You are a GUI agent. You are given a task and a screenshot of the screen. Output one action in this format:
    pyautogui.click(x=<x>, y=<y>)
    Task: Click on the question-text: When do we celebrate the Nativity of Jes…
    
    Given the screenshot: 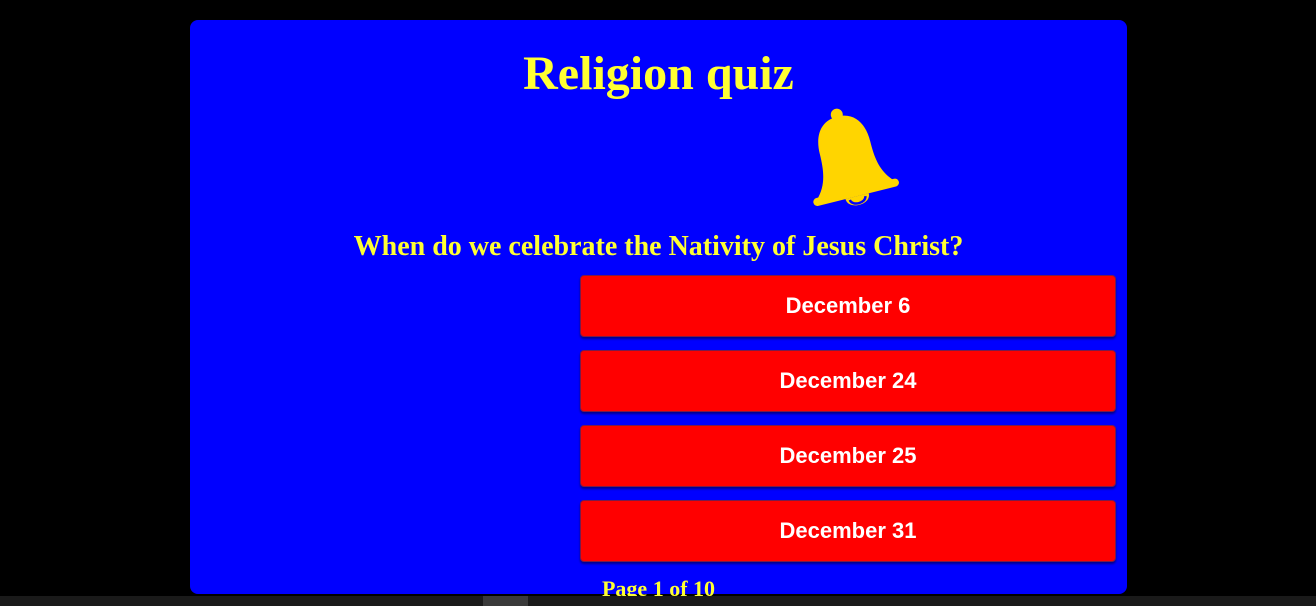 What is the action you would take?
    pyautogui.click(x=658, y=246)
    